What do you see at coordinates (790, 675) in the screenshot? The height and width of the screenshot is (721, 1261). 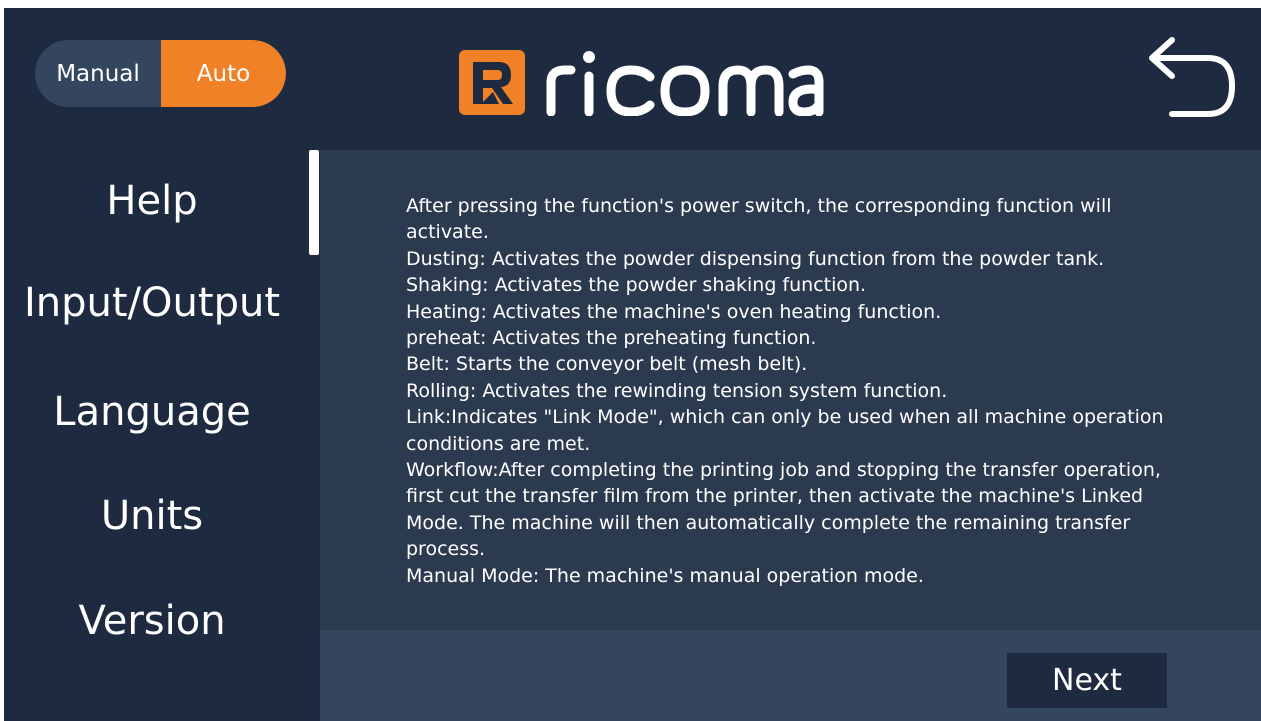 I see `footer-bar: Next` at bounding box center [790, 675].